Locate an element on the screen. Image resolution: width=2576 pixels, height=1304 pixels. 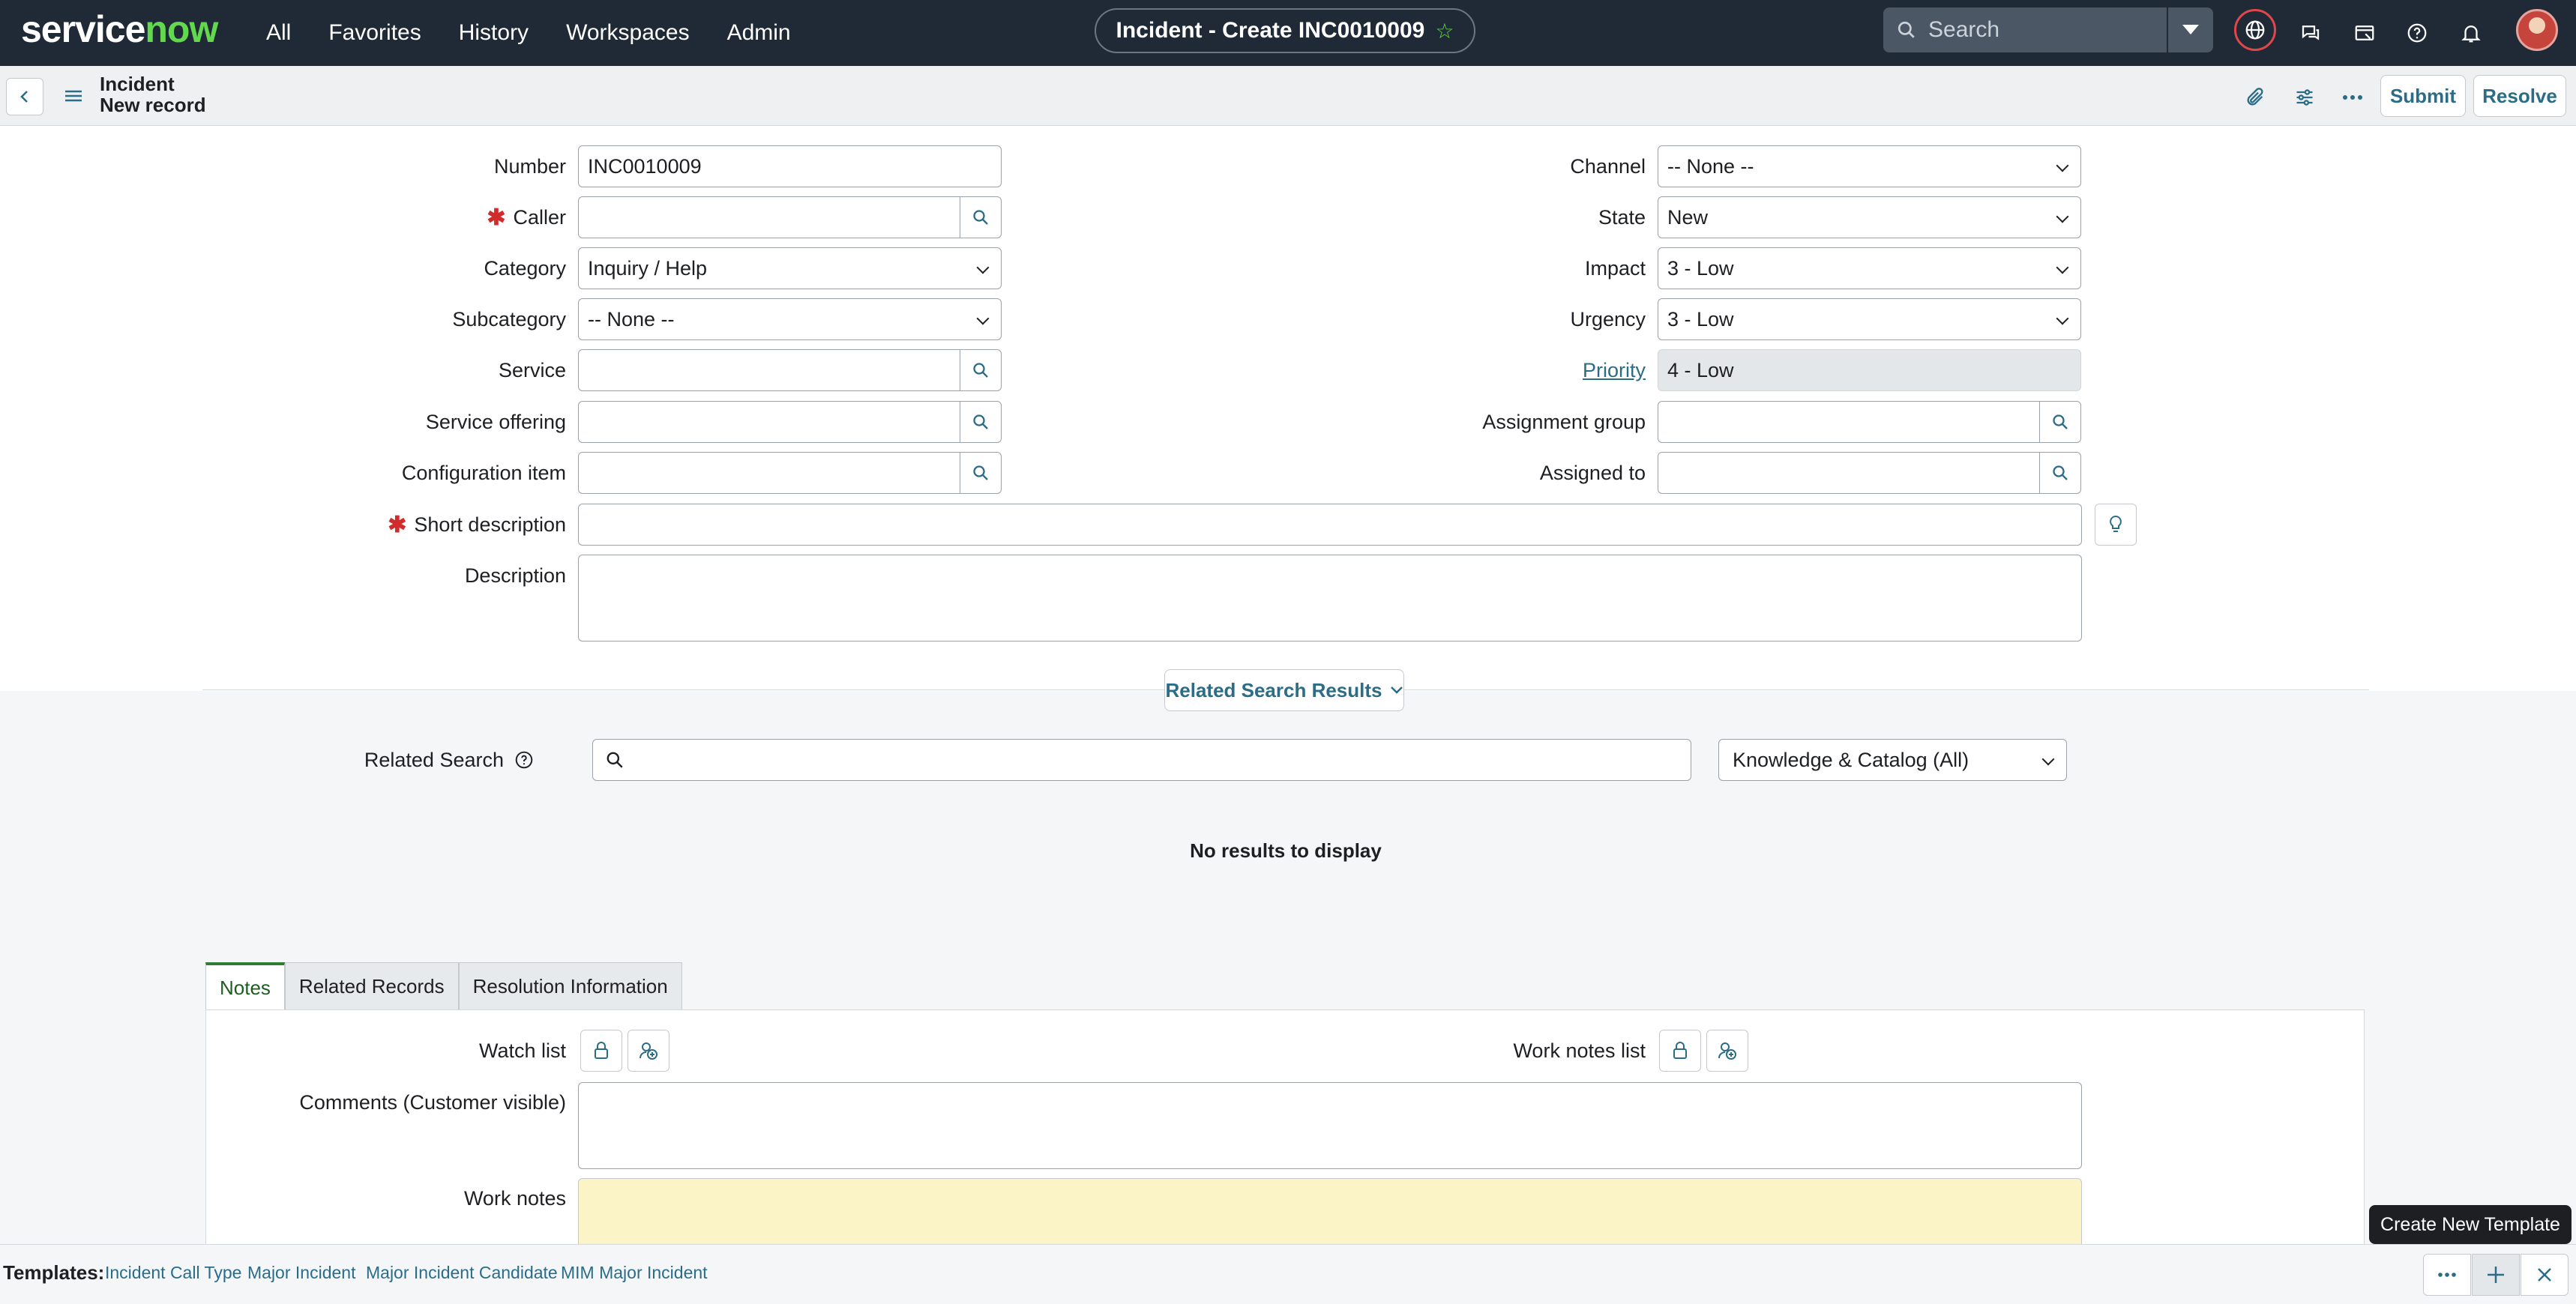
lock-icon is located at coordinates (602, 1050).